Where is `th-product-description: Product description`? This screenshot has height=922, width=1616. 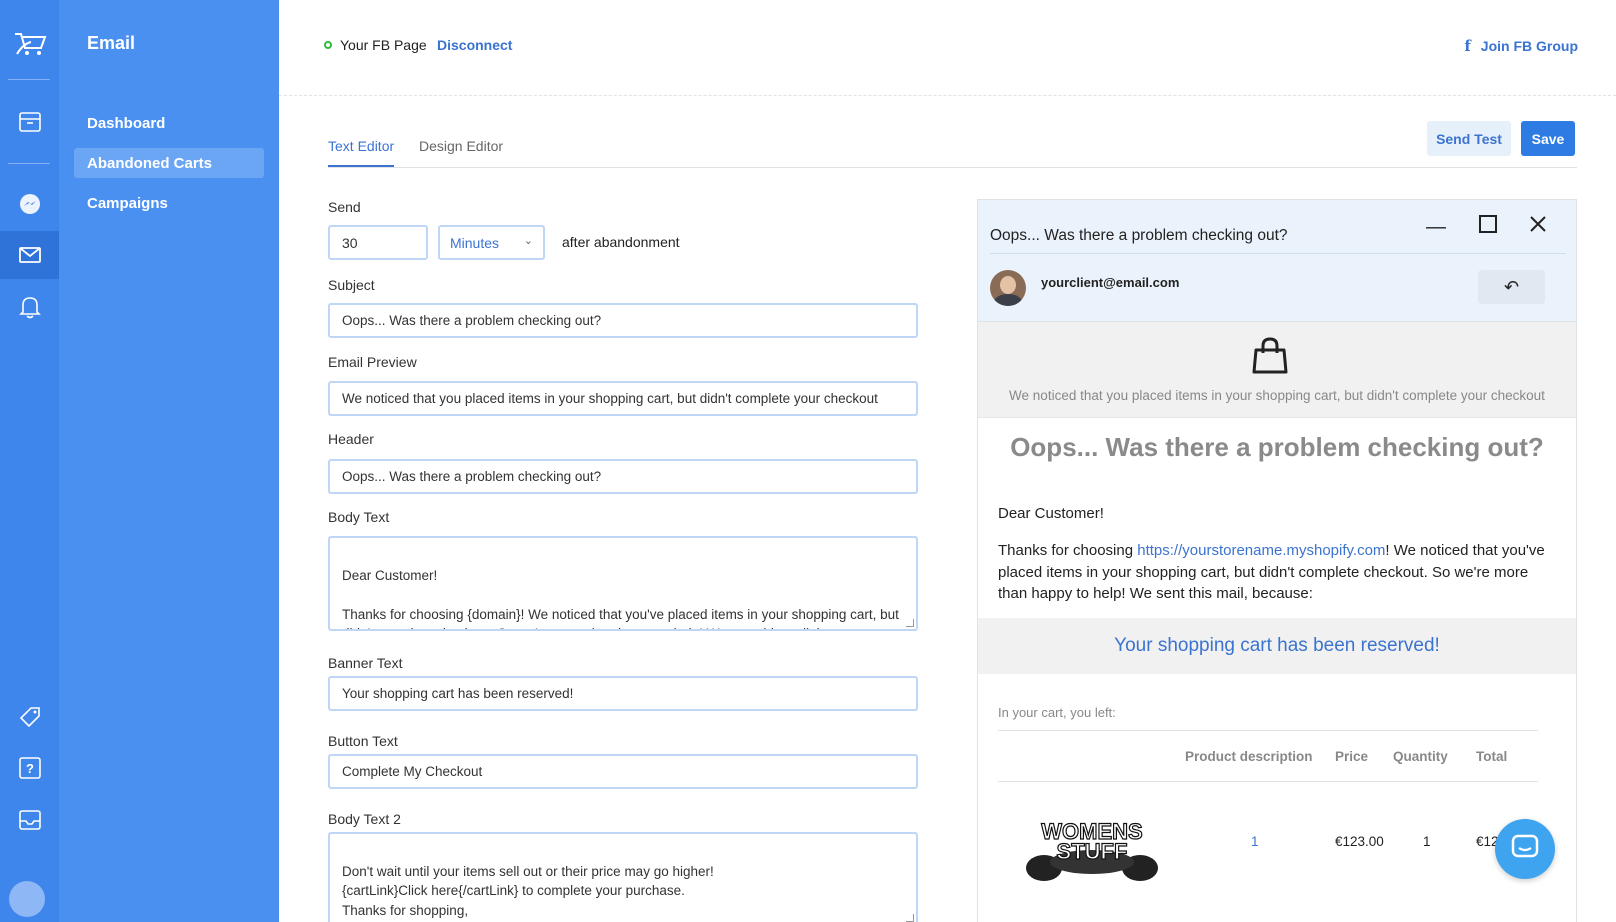 th-product-description: Product description is located at coordinates (1249, 756).